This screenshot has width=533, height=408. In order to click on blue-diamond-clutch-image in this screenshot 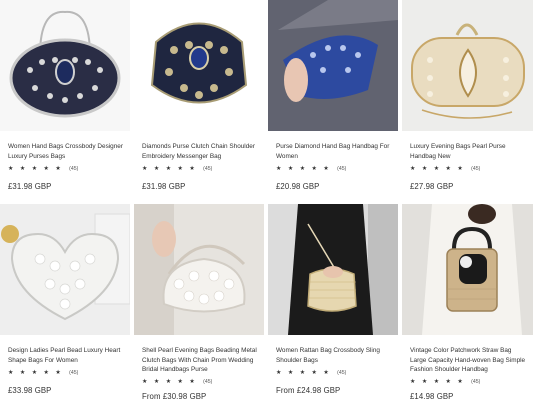, I will do `click(333, 65)`.